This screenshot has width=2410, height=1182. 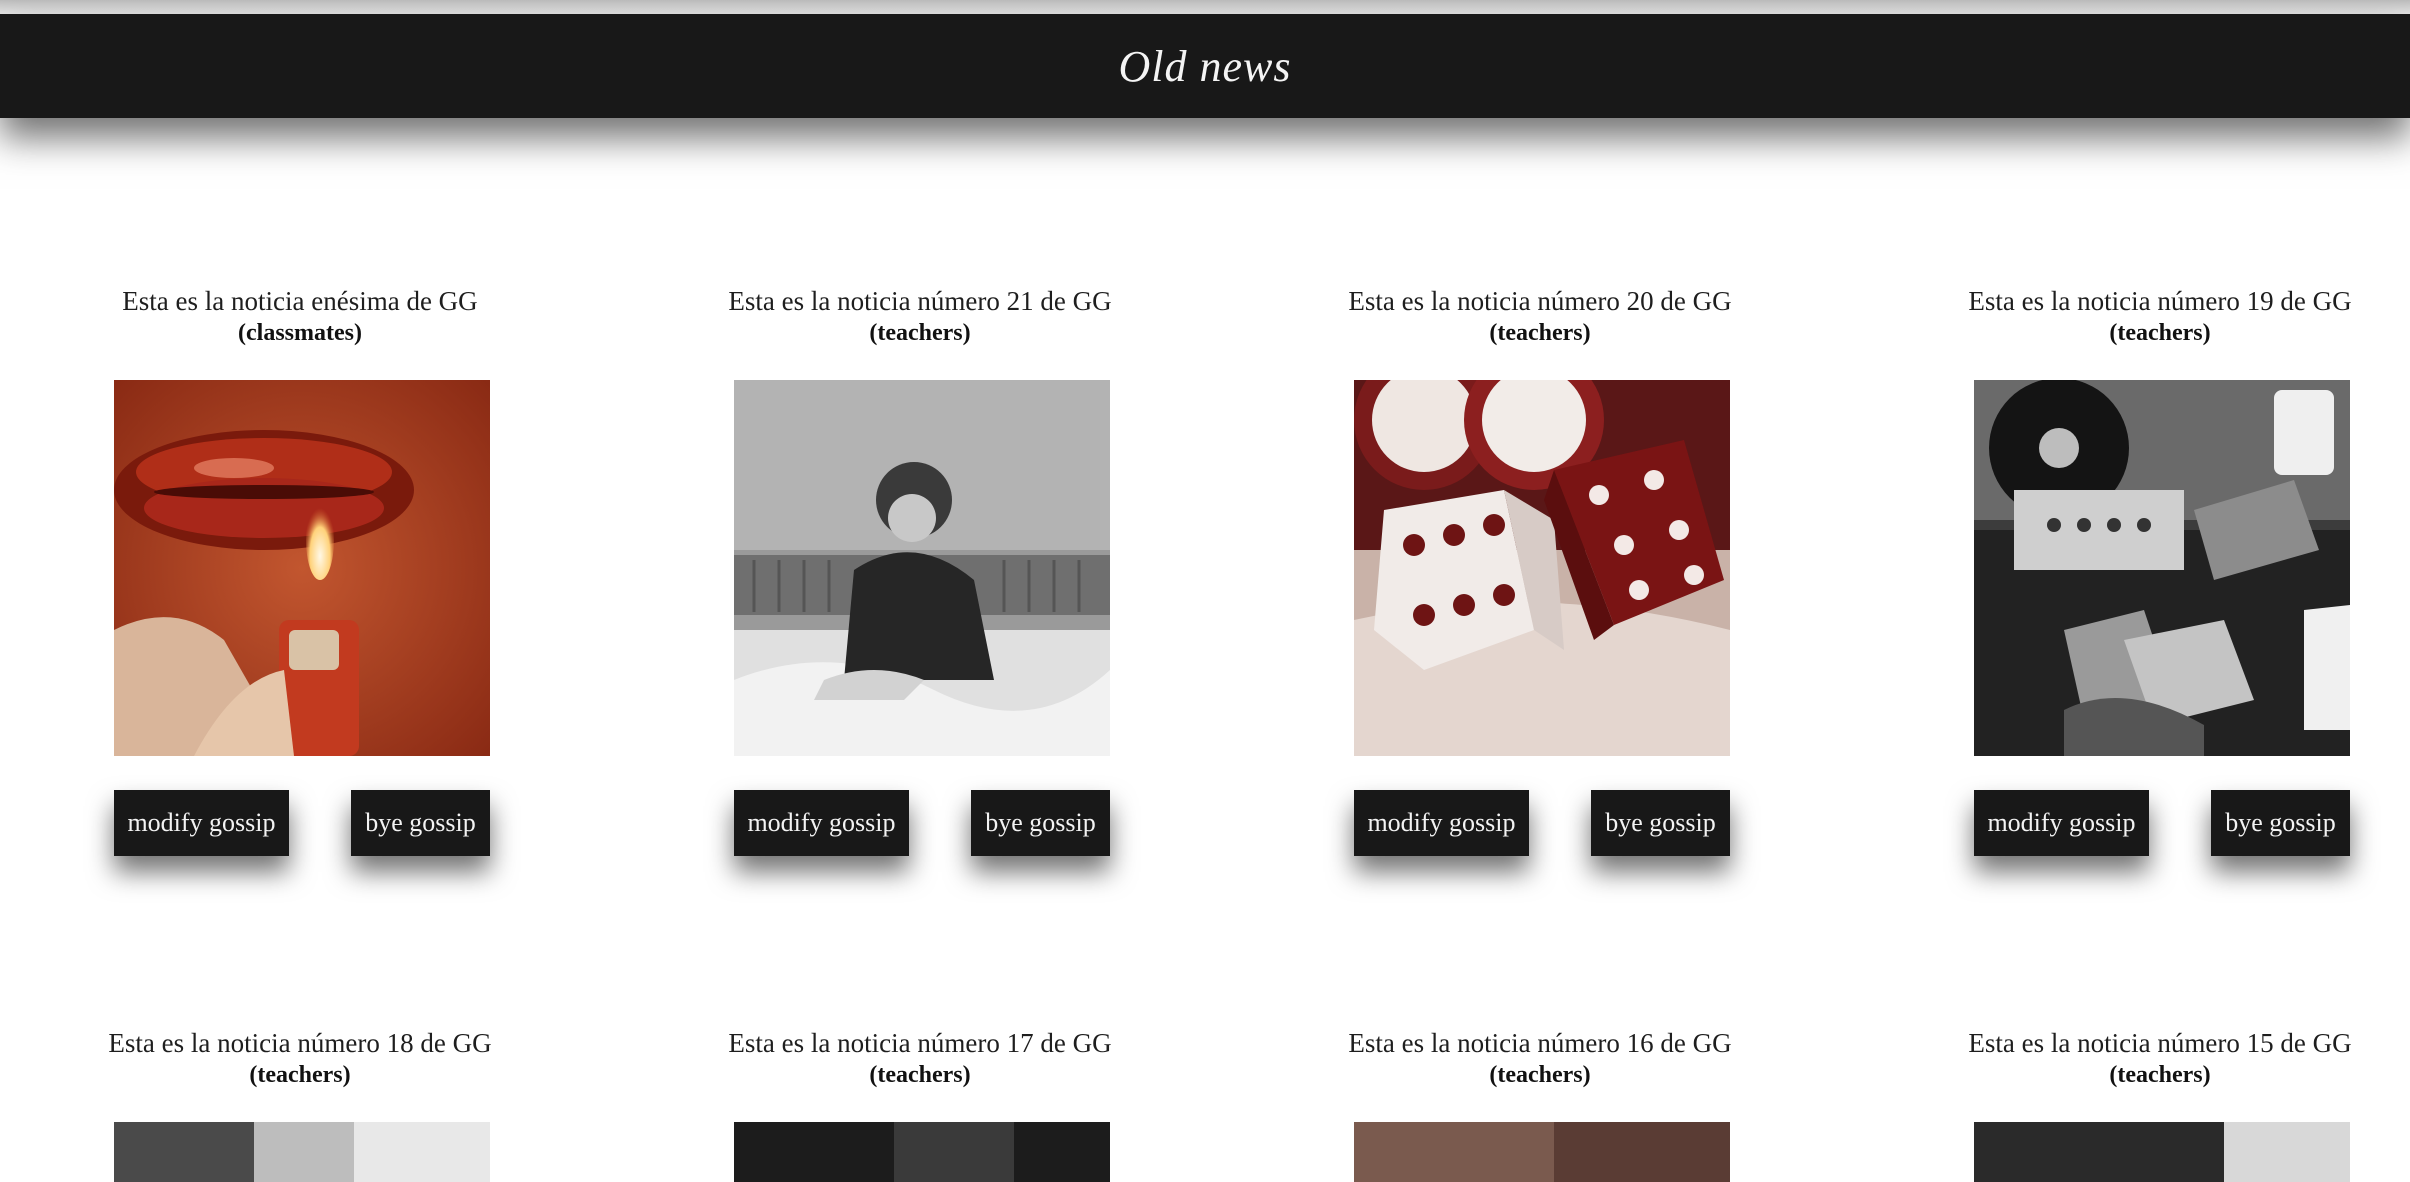 I want to click on news-category: (classmates), so click(x=300, y=333).